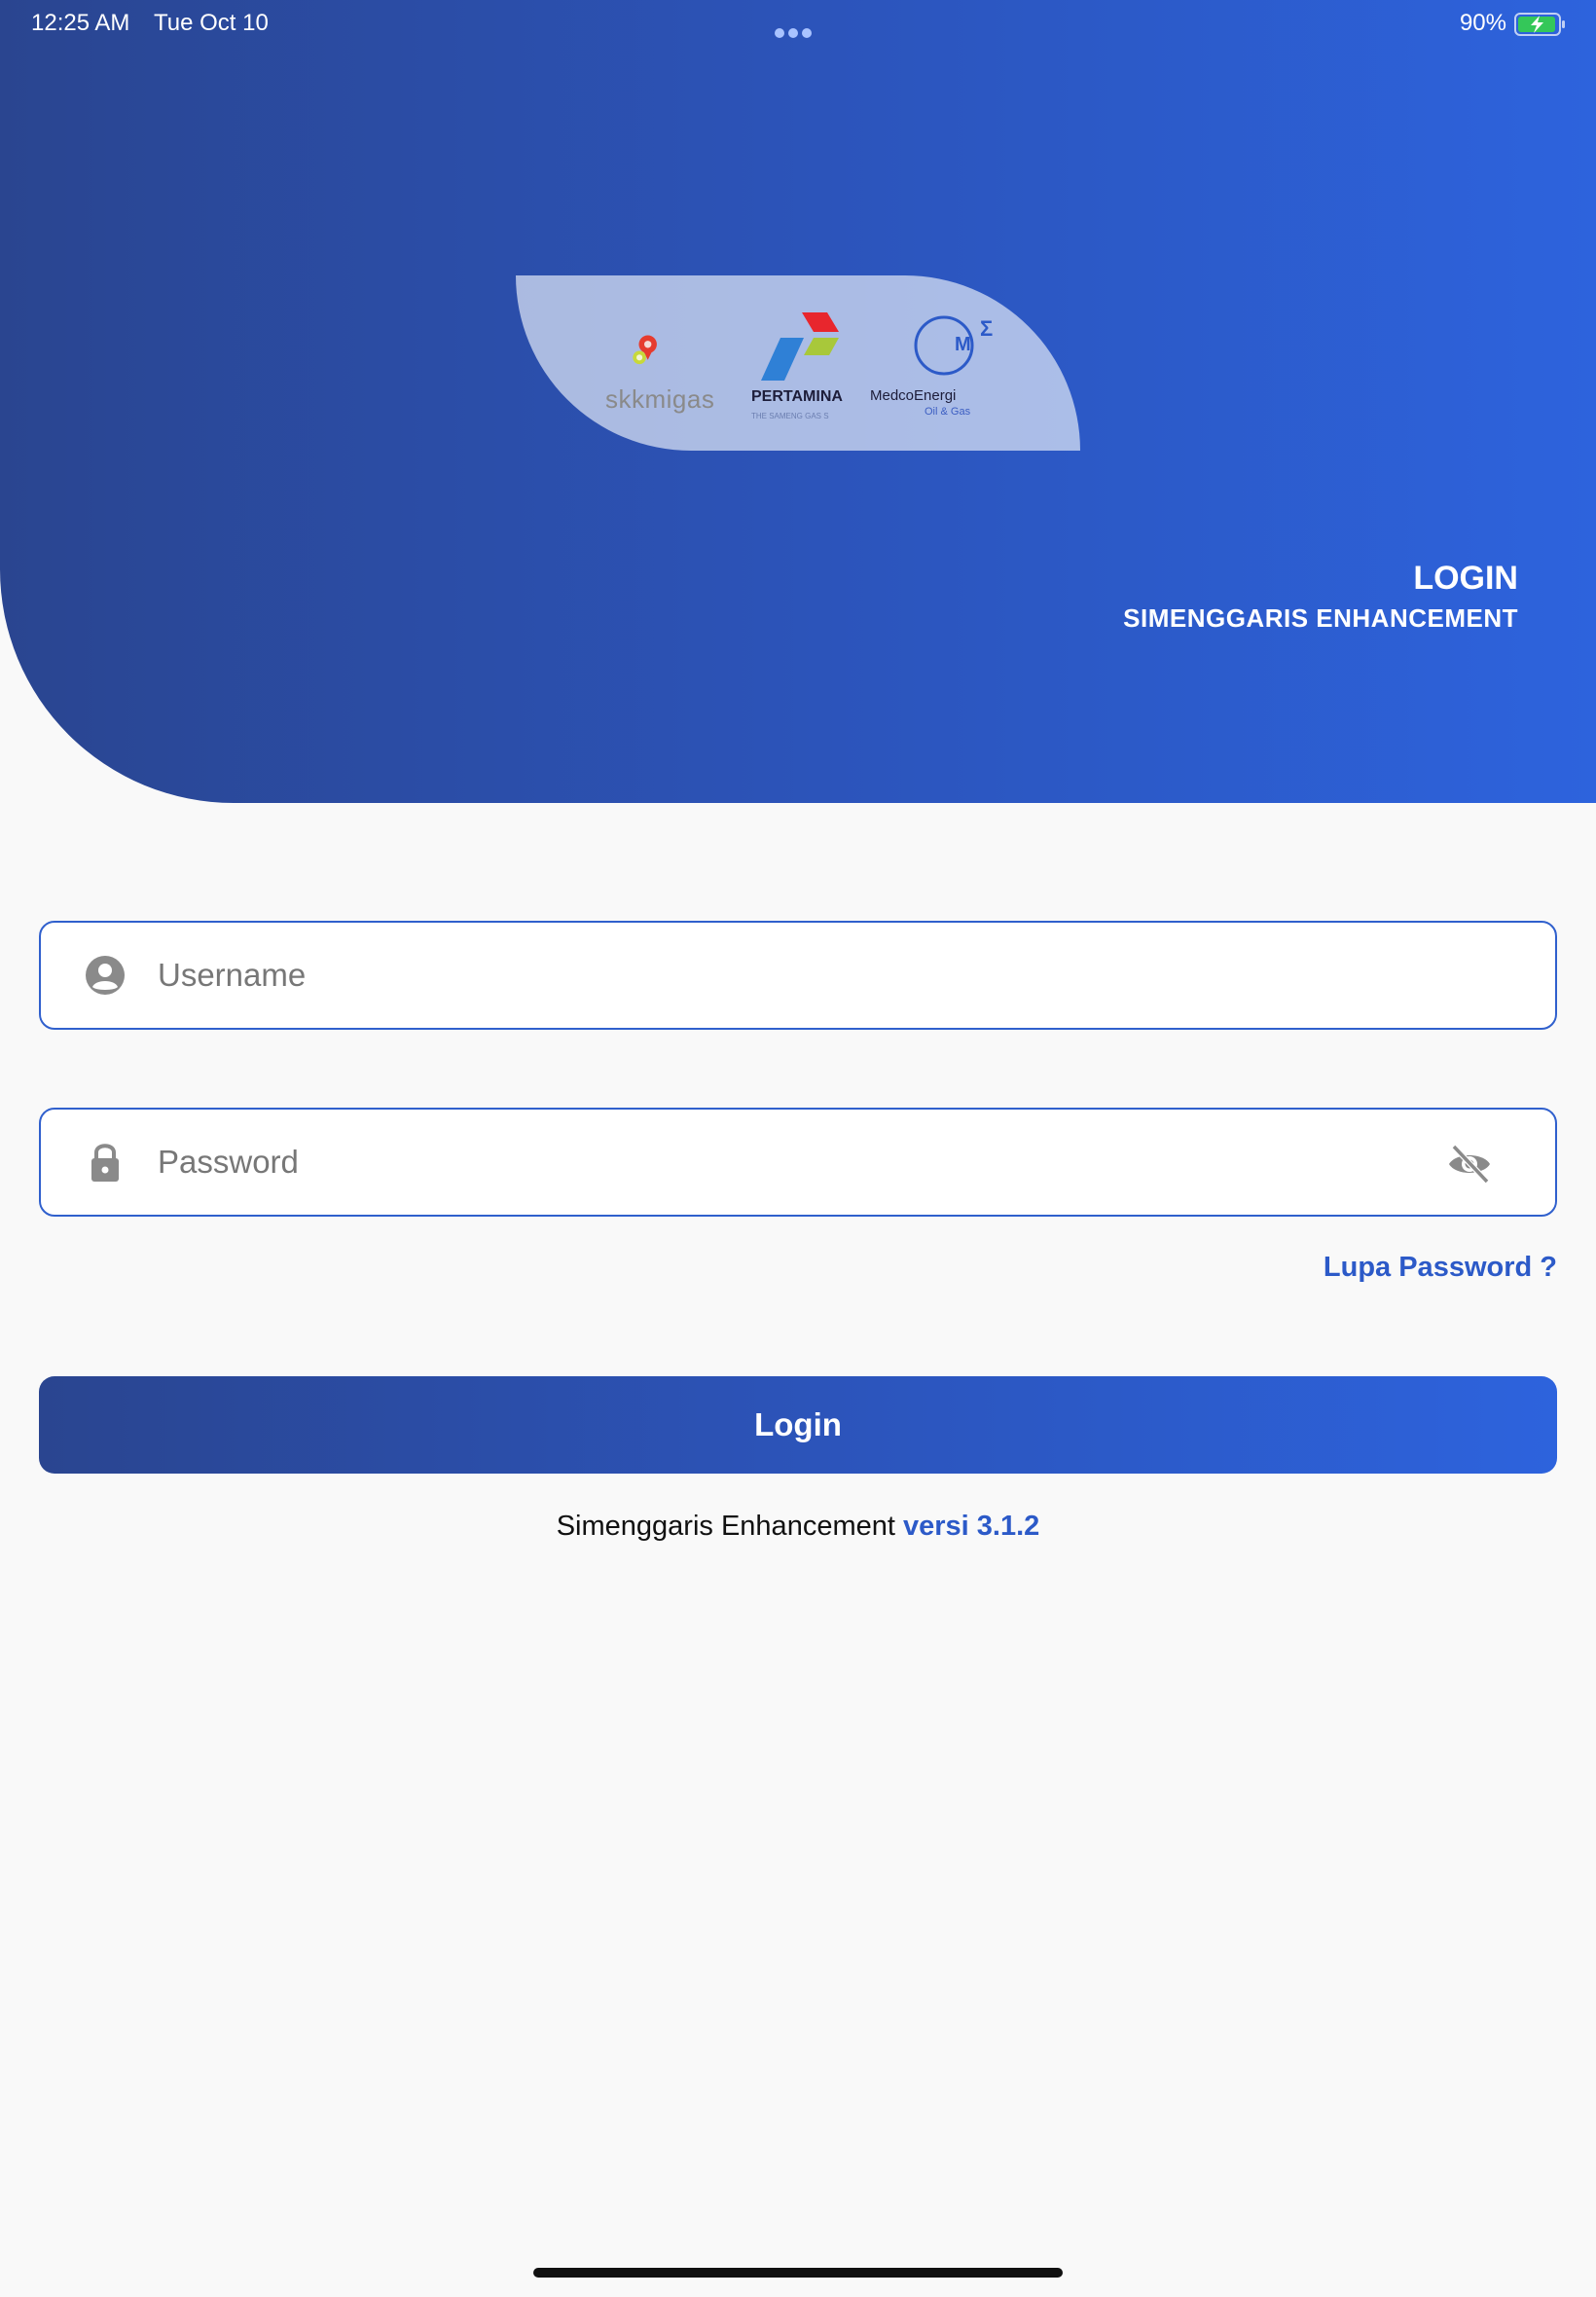  I want to click on battery-charging-icon, so click(1540, 25).